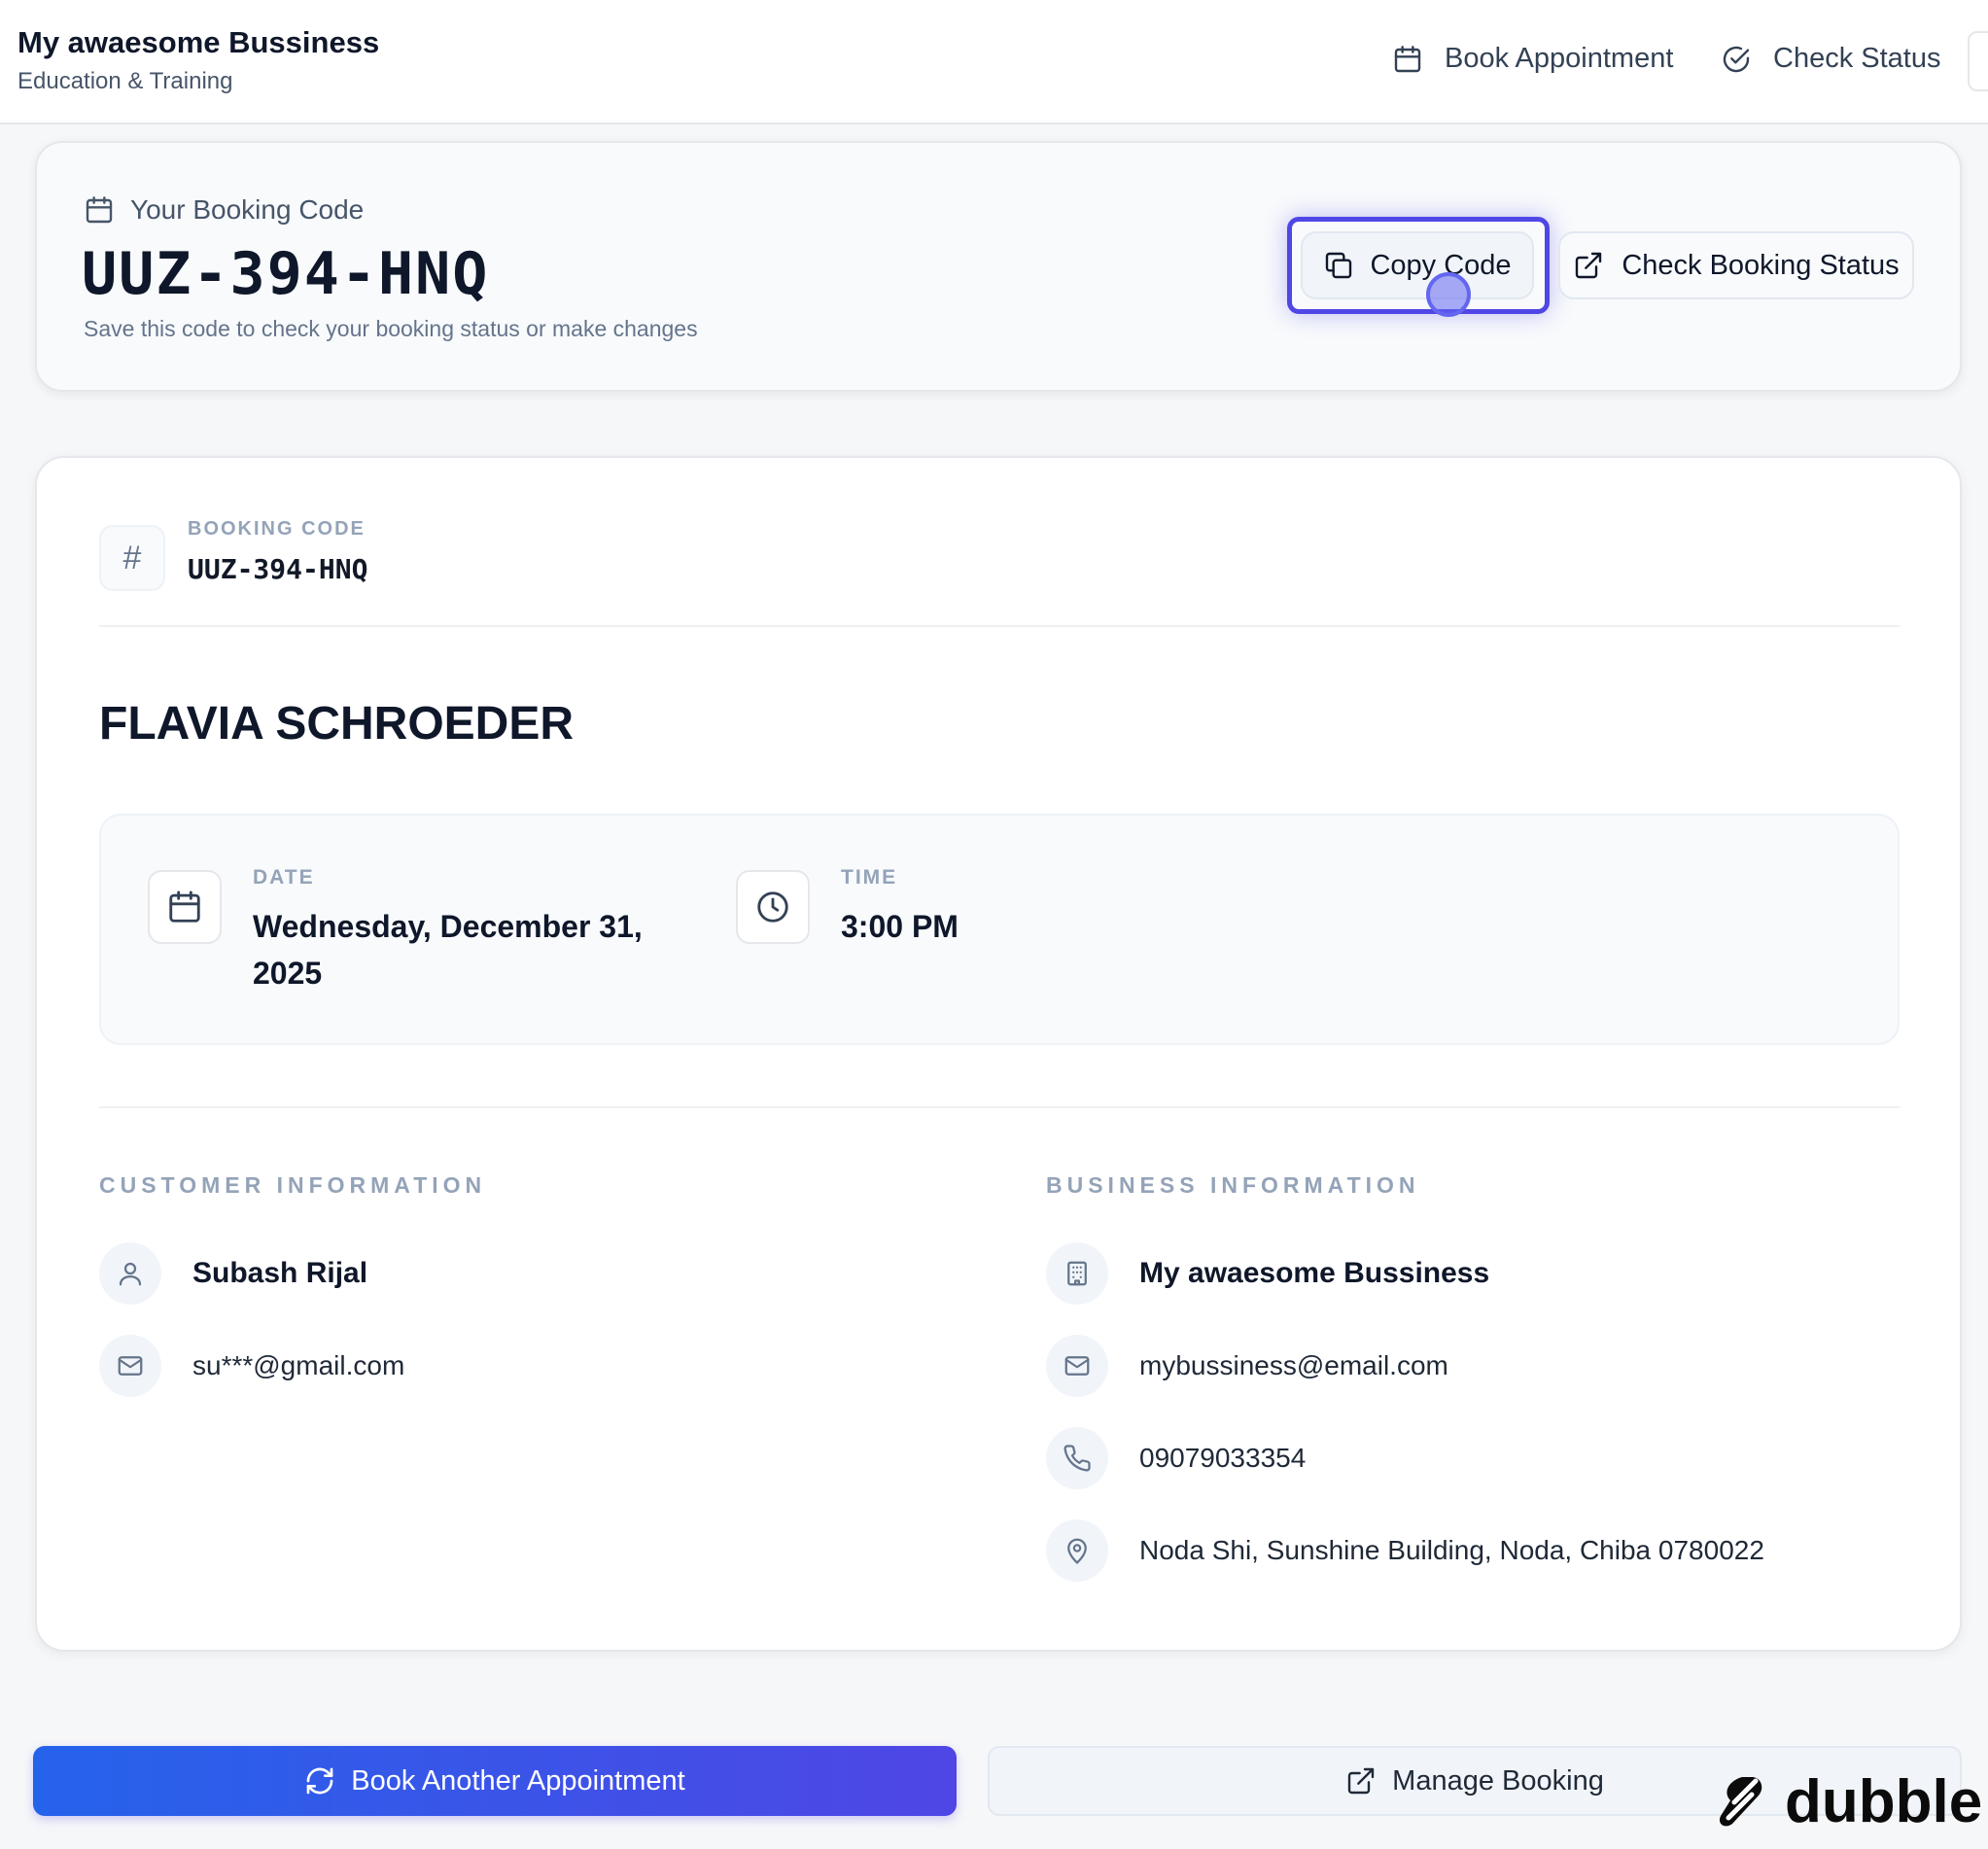 This screenshot has height=1849, width=1988. Describe the element at coordinates (1978, 61) in the screenshot. I see `nav-overflow-button` at that location.